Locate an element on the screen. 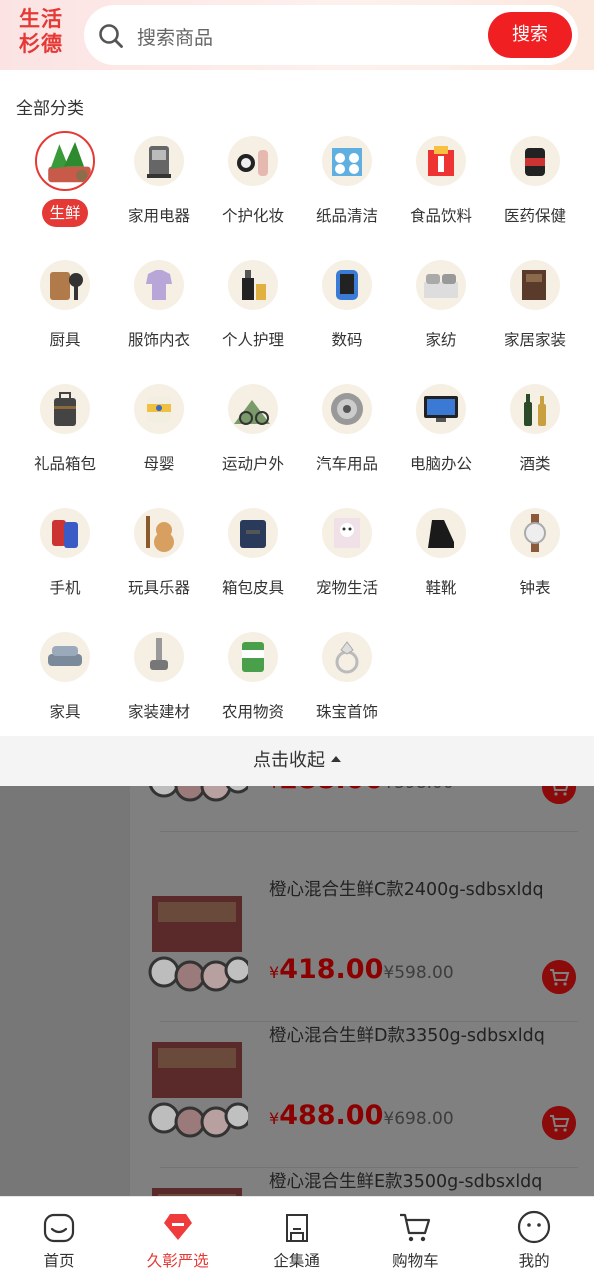  category-item: 手机 is located at coordinates (65, 562).